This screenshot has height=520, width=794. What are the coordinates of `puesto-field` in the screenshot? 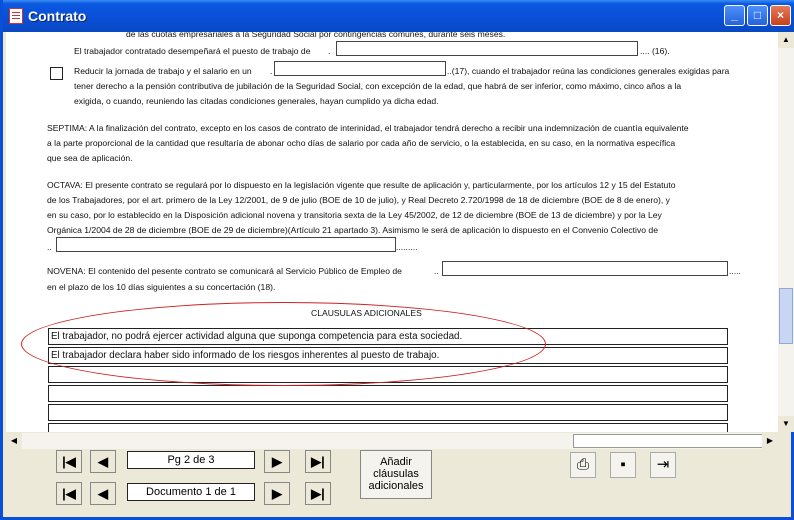 It's located at (487, 48).